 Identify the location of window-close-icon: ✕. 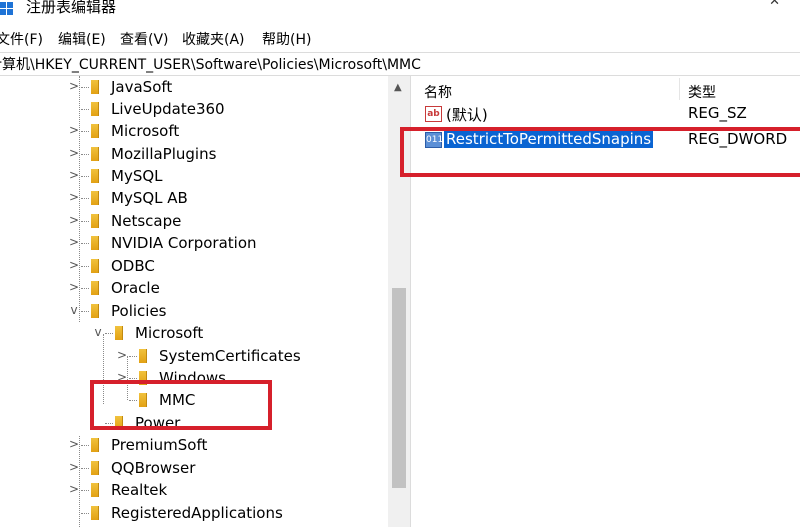
(774, 4).